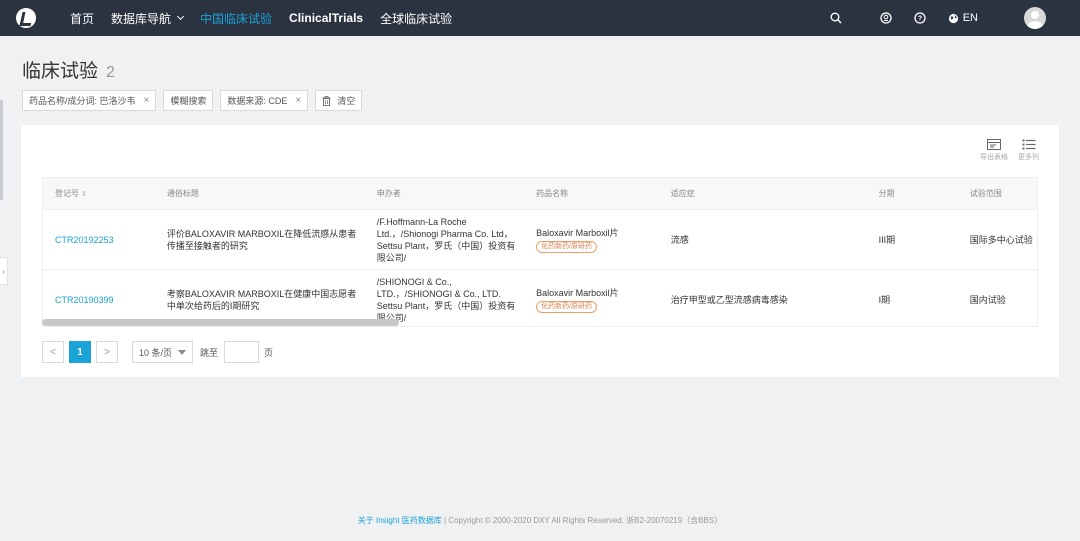 The width and height of the screenshot is (1080, 541). Describe the element at coordinates (416, 18) in the screenshot. I see `nav-global-trials: 全球临床试验` at that location.